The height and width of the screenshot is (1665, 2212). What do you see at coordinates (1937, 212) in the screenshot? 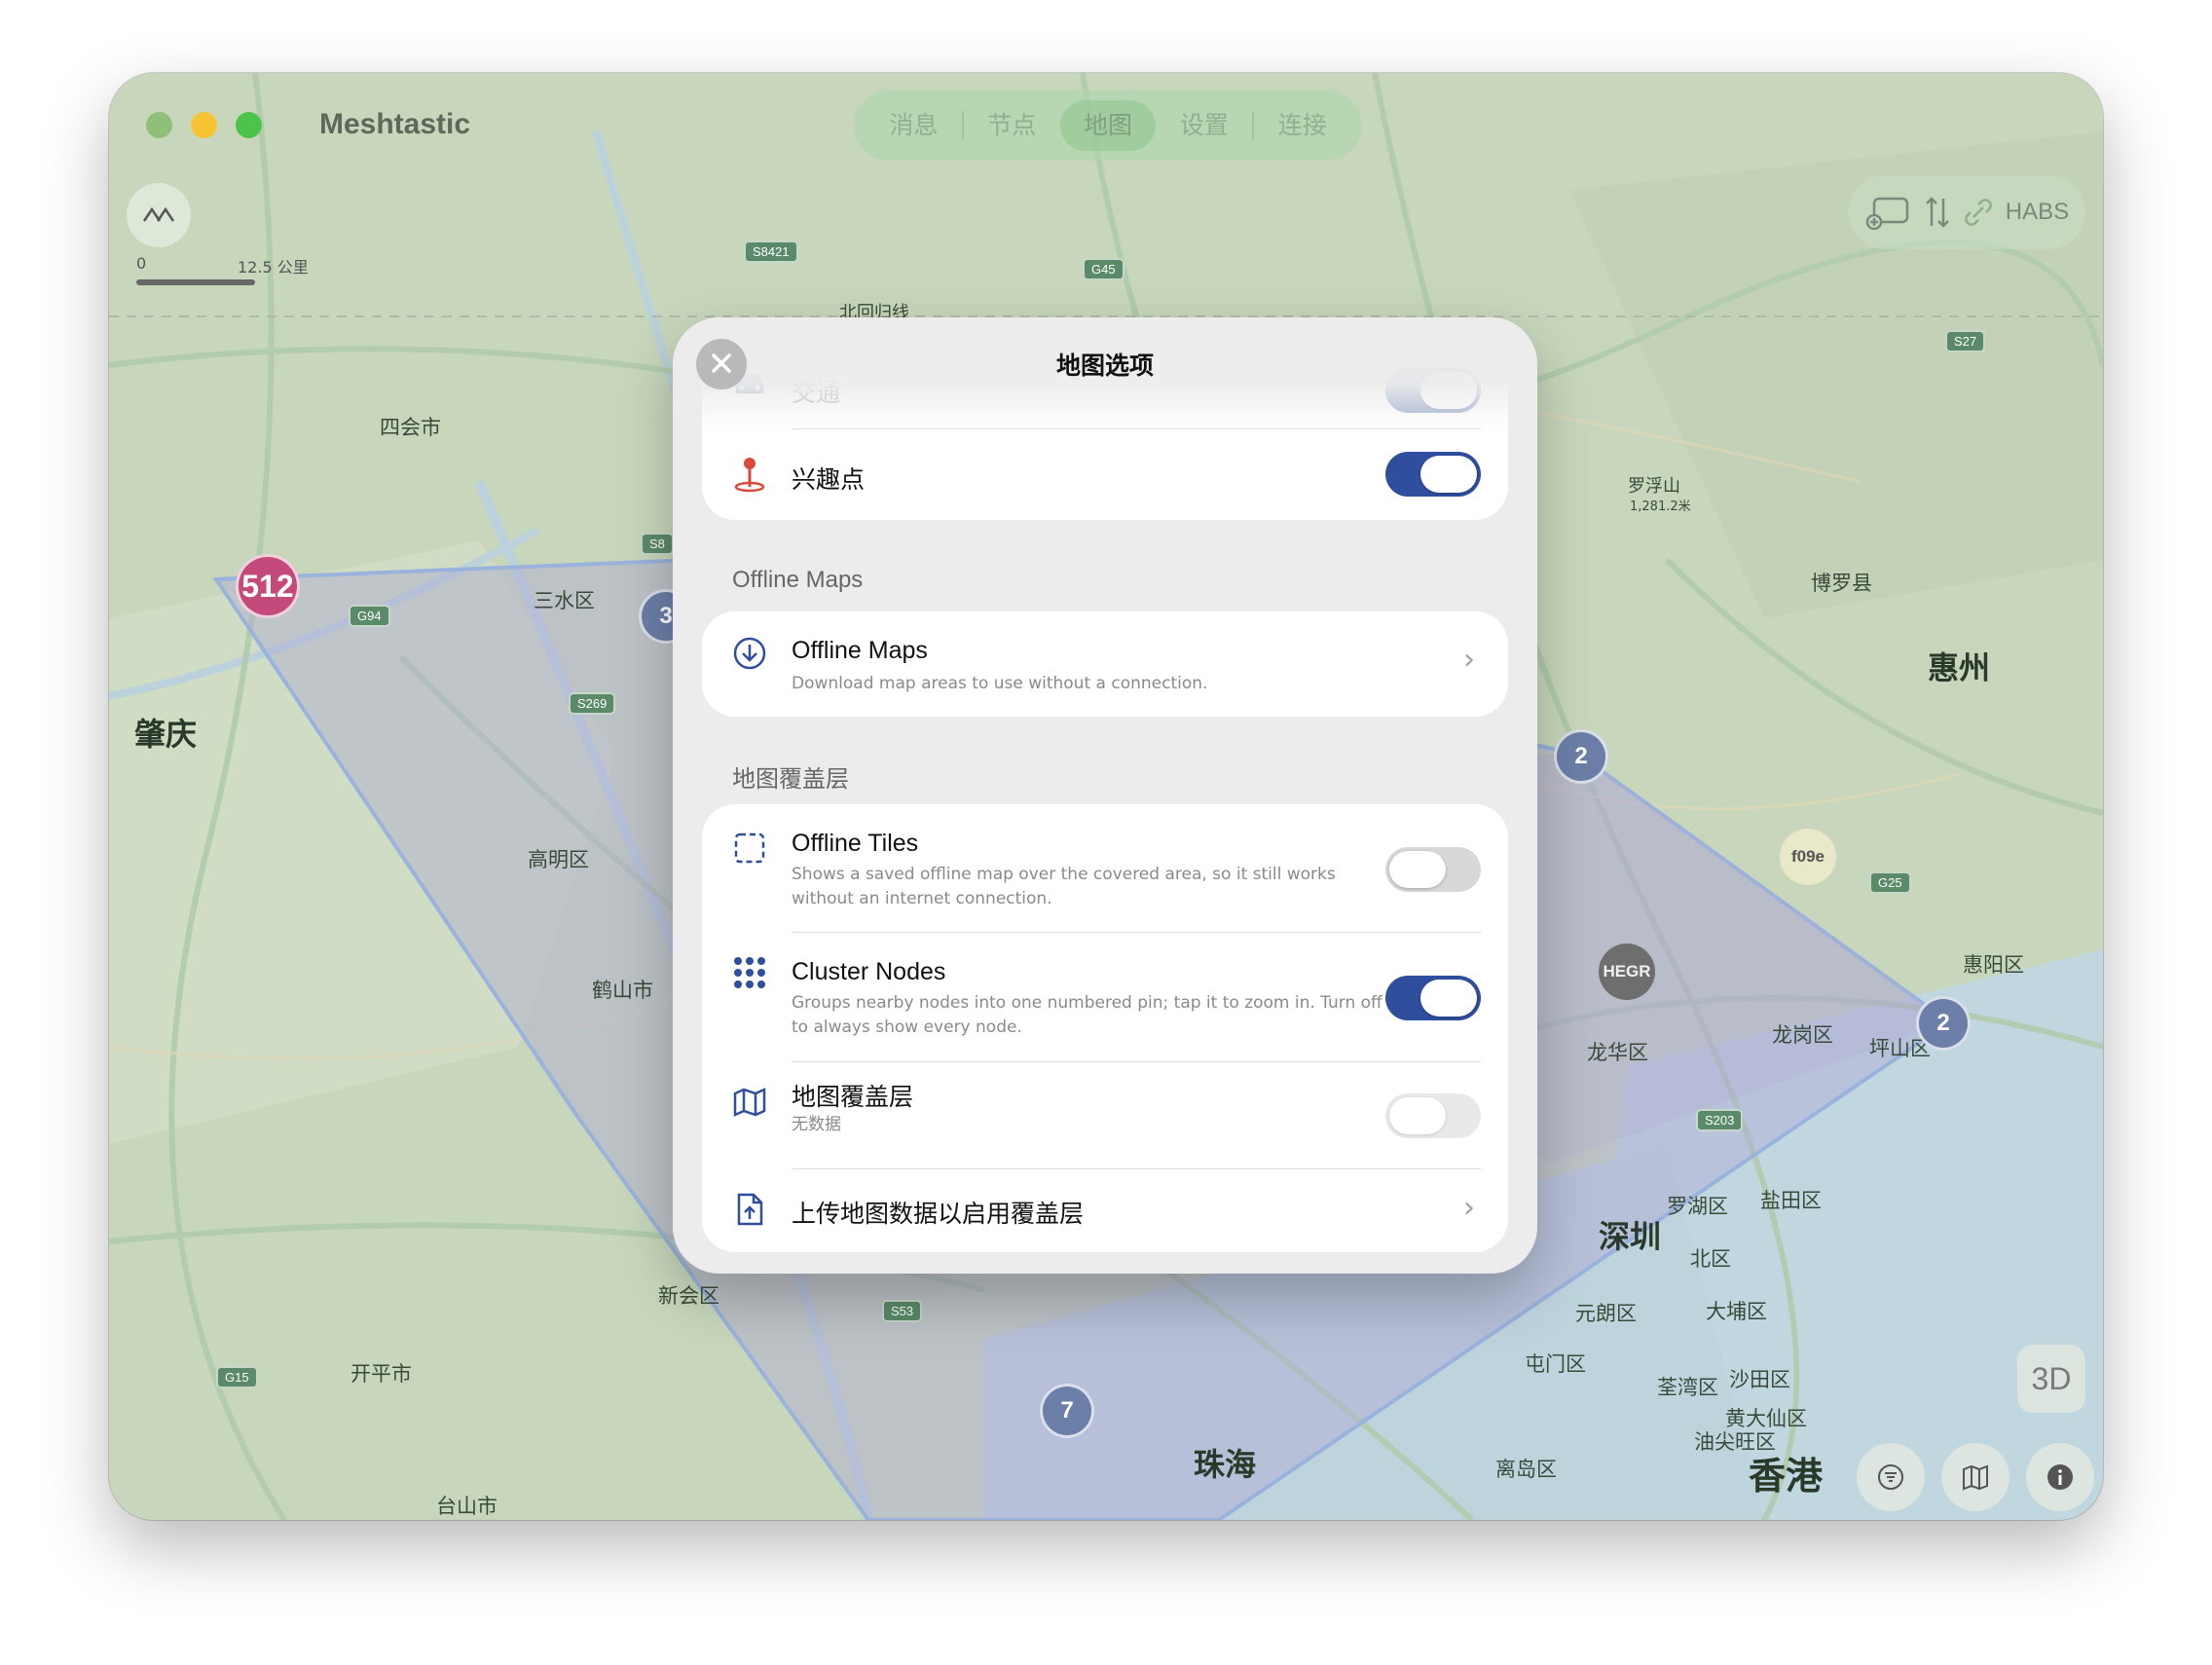
I see `sort-arrows-icon` at bounding box center [1937, 212].